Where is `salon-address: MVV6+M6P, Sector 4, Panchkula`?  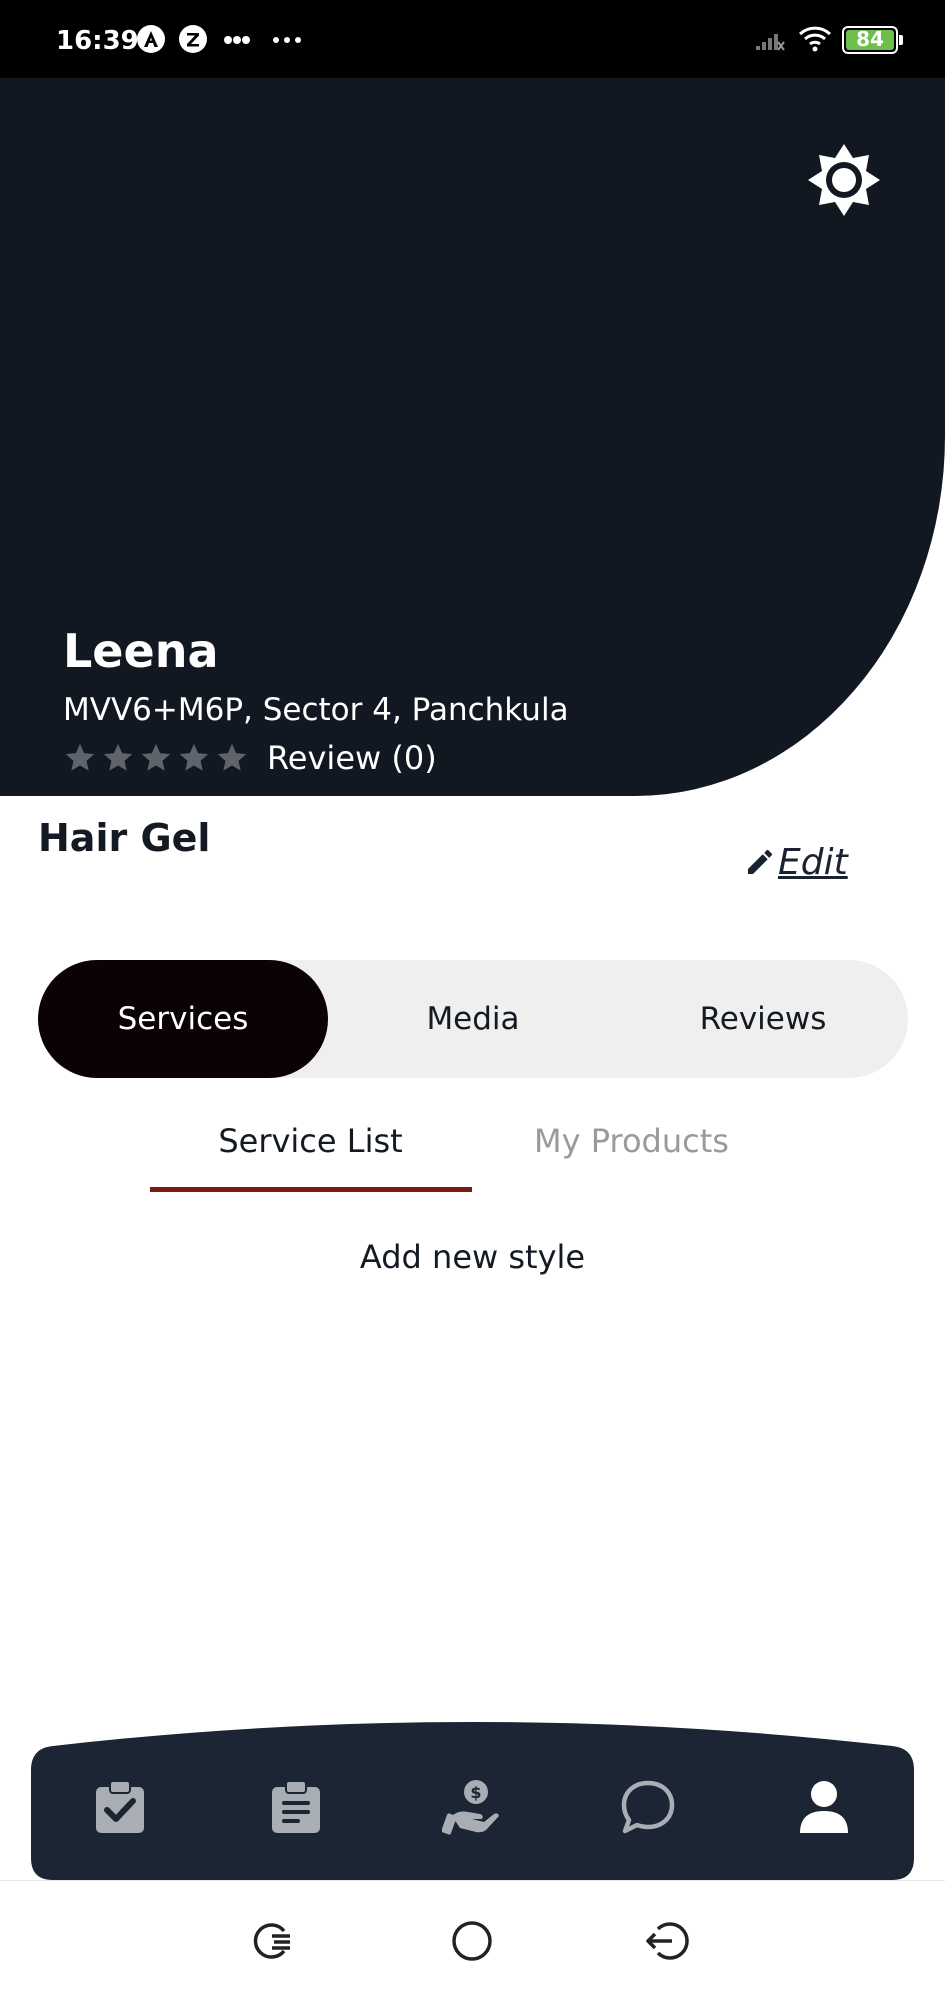 salon-address: MVV6+M6P, Sector 4, Panchkula is located at coordinates (316, 710).